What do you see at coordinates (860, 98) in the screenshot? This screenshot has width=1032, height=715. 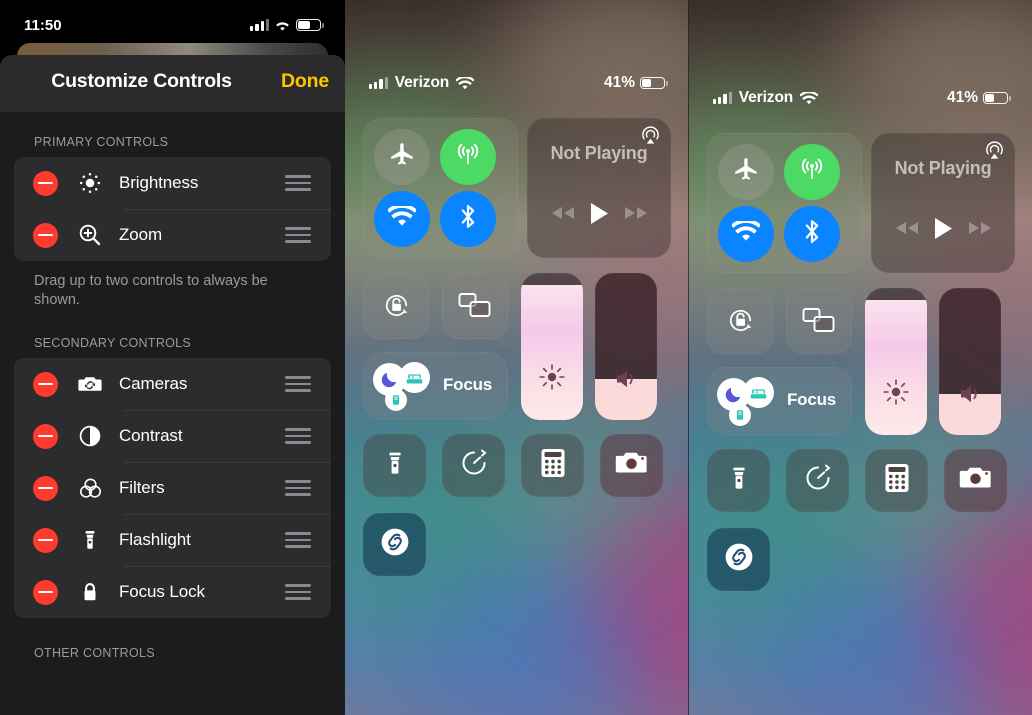 I see `cc-status-bar-b: Verizon 41%` at bounding box center [860, 98].